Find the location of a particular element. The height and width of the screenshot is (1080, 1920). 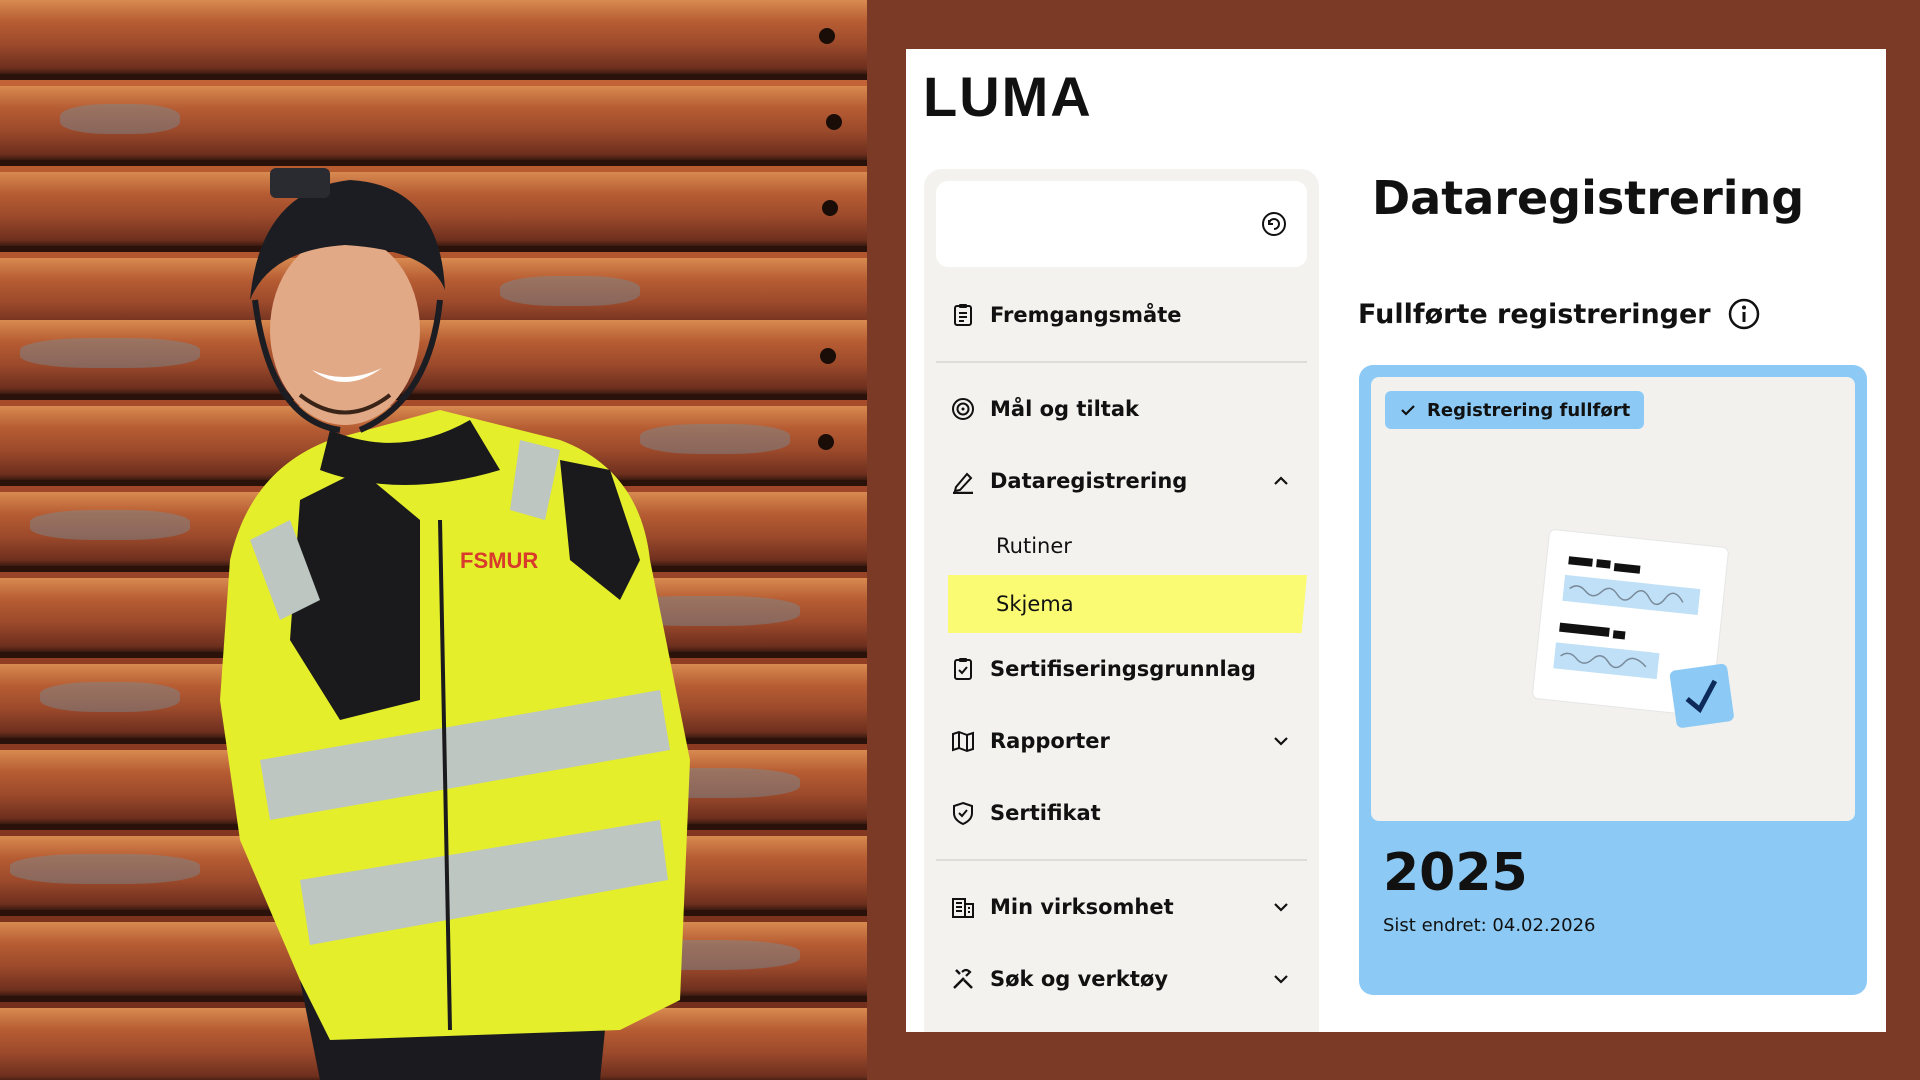

sidebar-item-sok-og-verktoy: Søk og verktøy is located at coordinates (1121, 979).